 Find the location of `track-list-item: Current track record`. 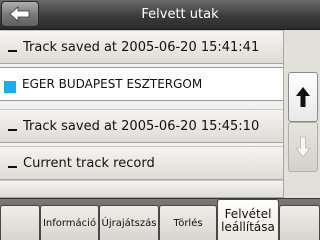

track-list-item: Current track record is located at coordinates (141, 163).